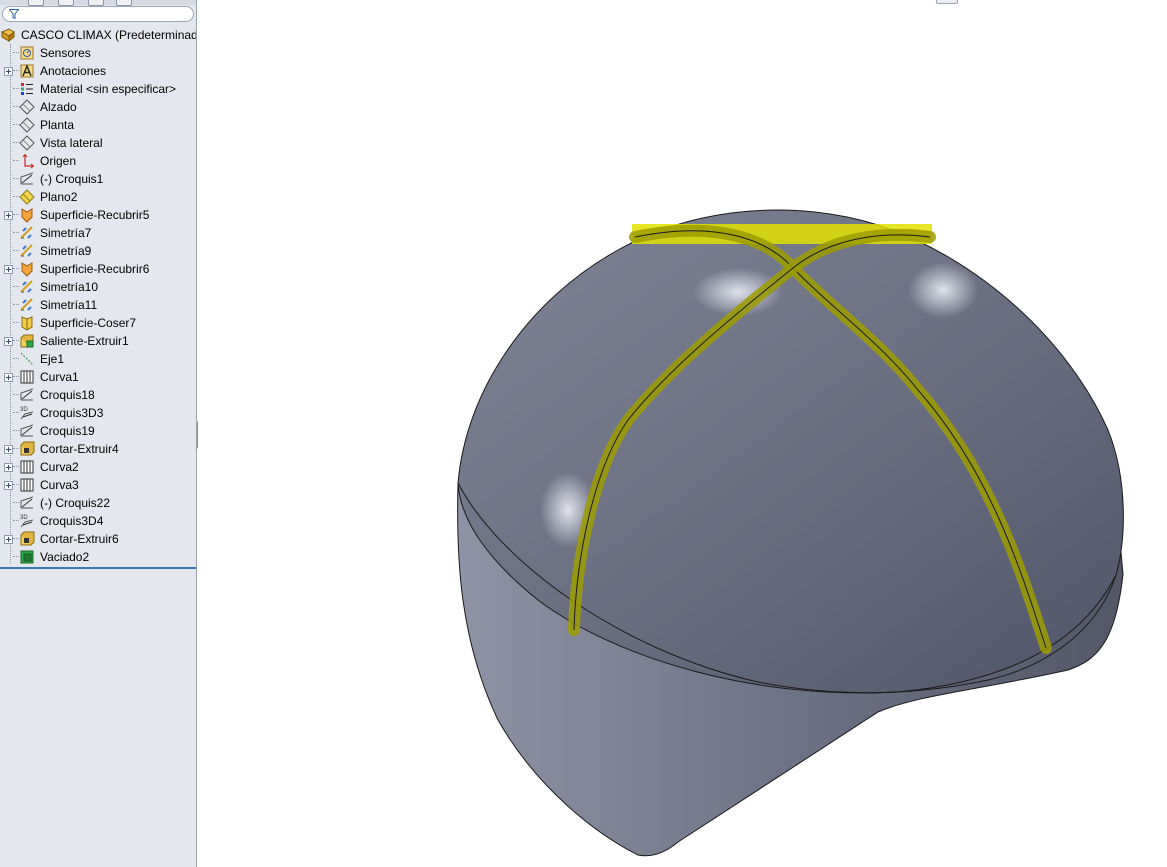 The height and width of the screenshot is (867, 1167). I want to click on tree-item-superficie-recubrir5: Superficie-Recubrir5, so click(98, 215).